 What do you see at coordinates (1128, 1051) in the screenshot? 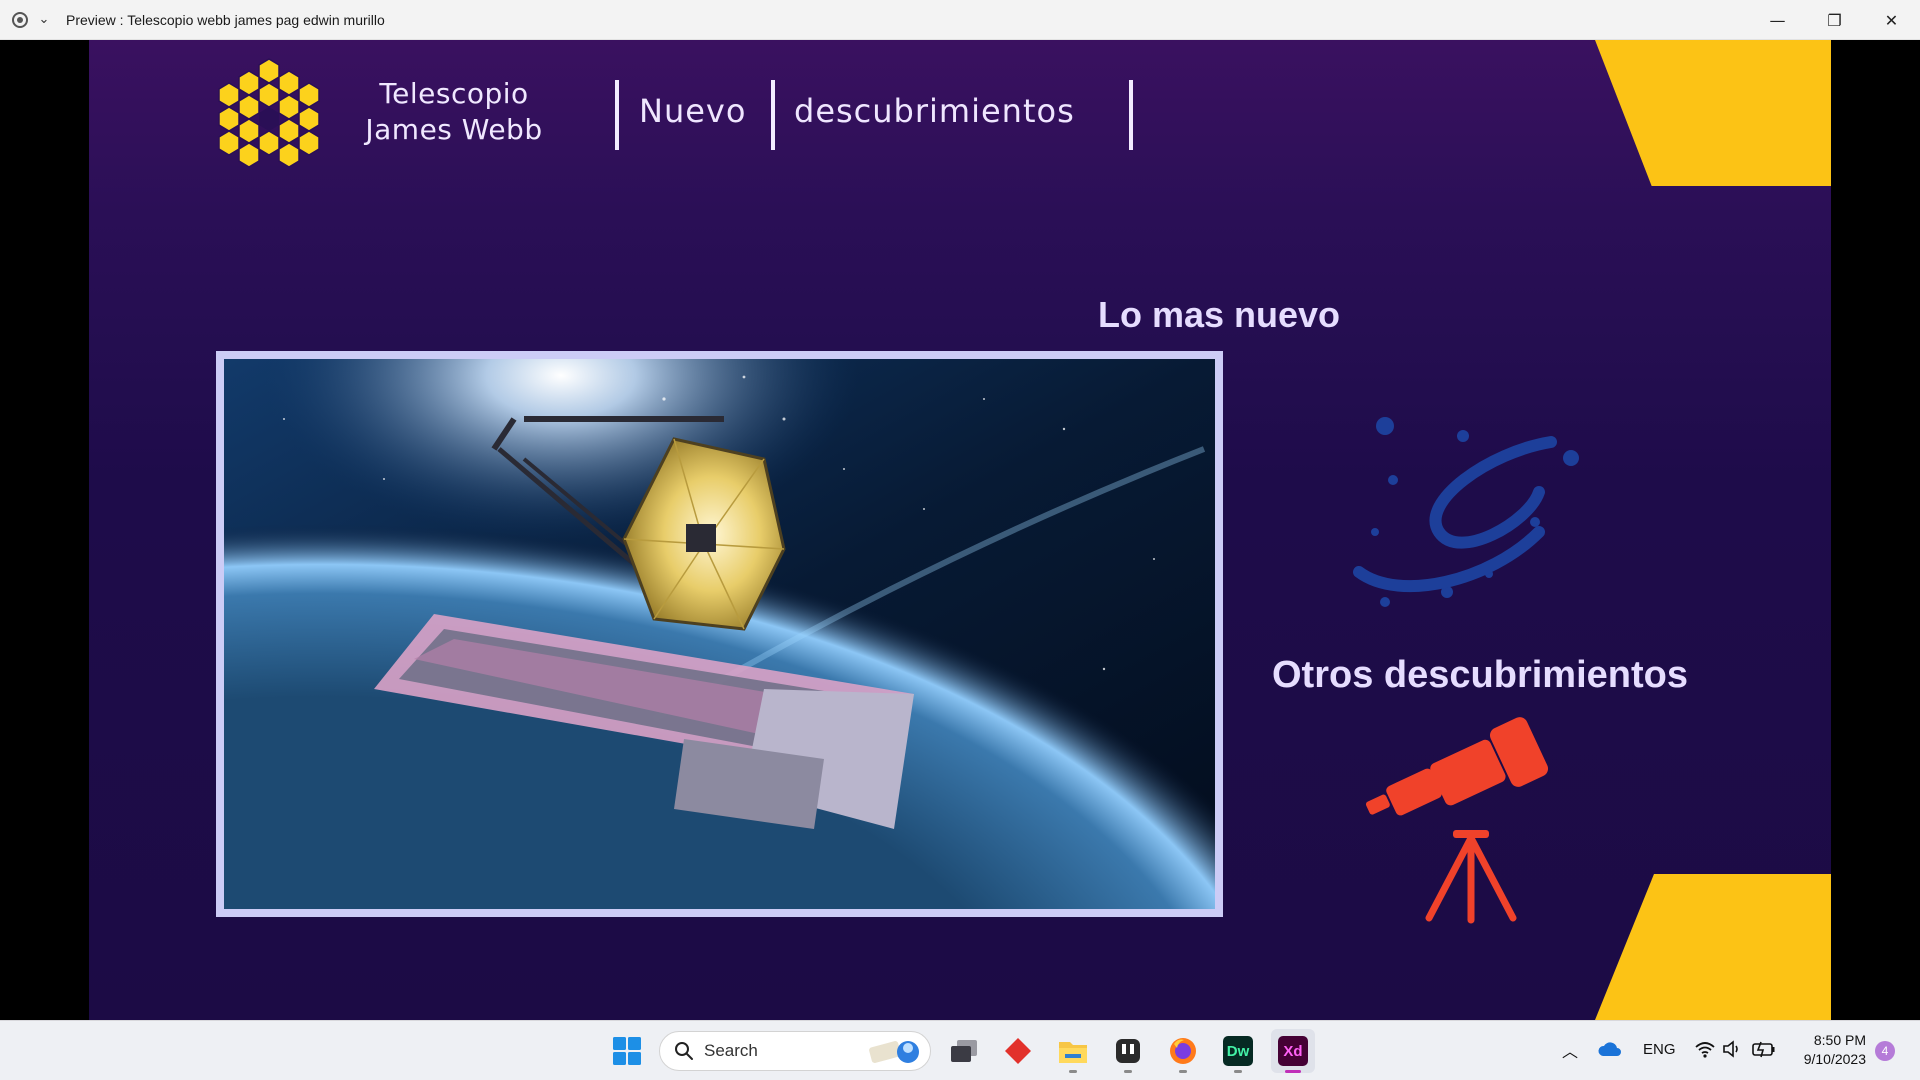
I see `app-icon` at bounding box center [1128, 1051].